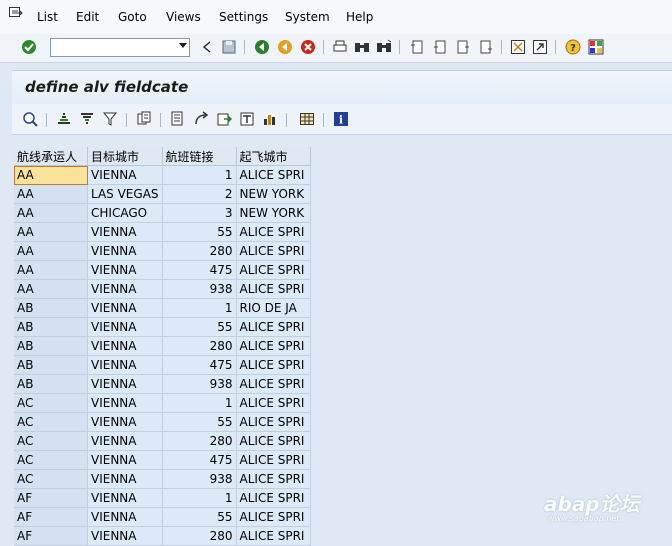 The image size is (672, 546). What do you see at coordinates (540, 47) in the screenshot?
I see `shortcut-icon` at bounding box center [540, 47].